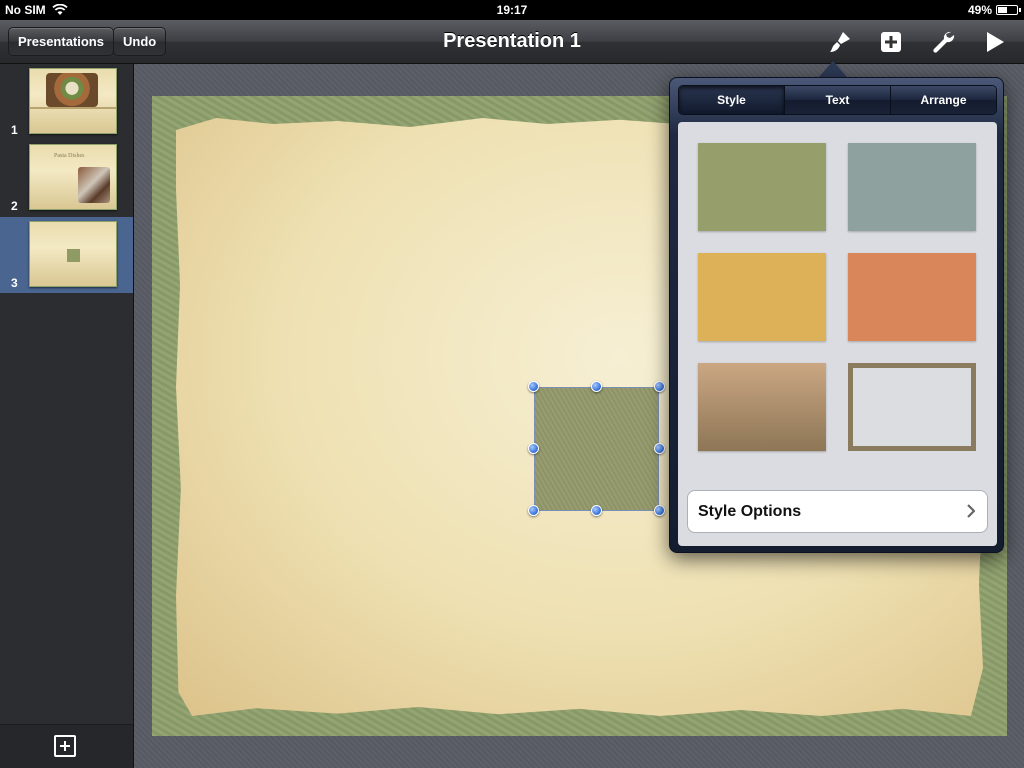 This screenshot has height=768, width=1024. I want to click on add-slide-icon, so click(65, 746).